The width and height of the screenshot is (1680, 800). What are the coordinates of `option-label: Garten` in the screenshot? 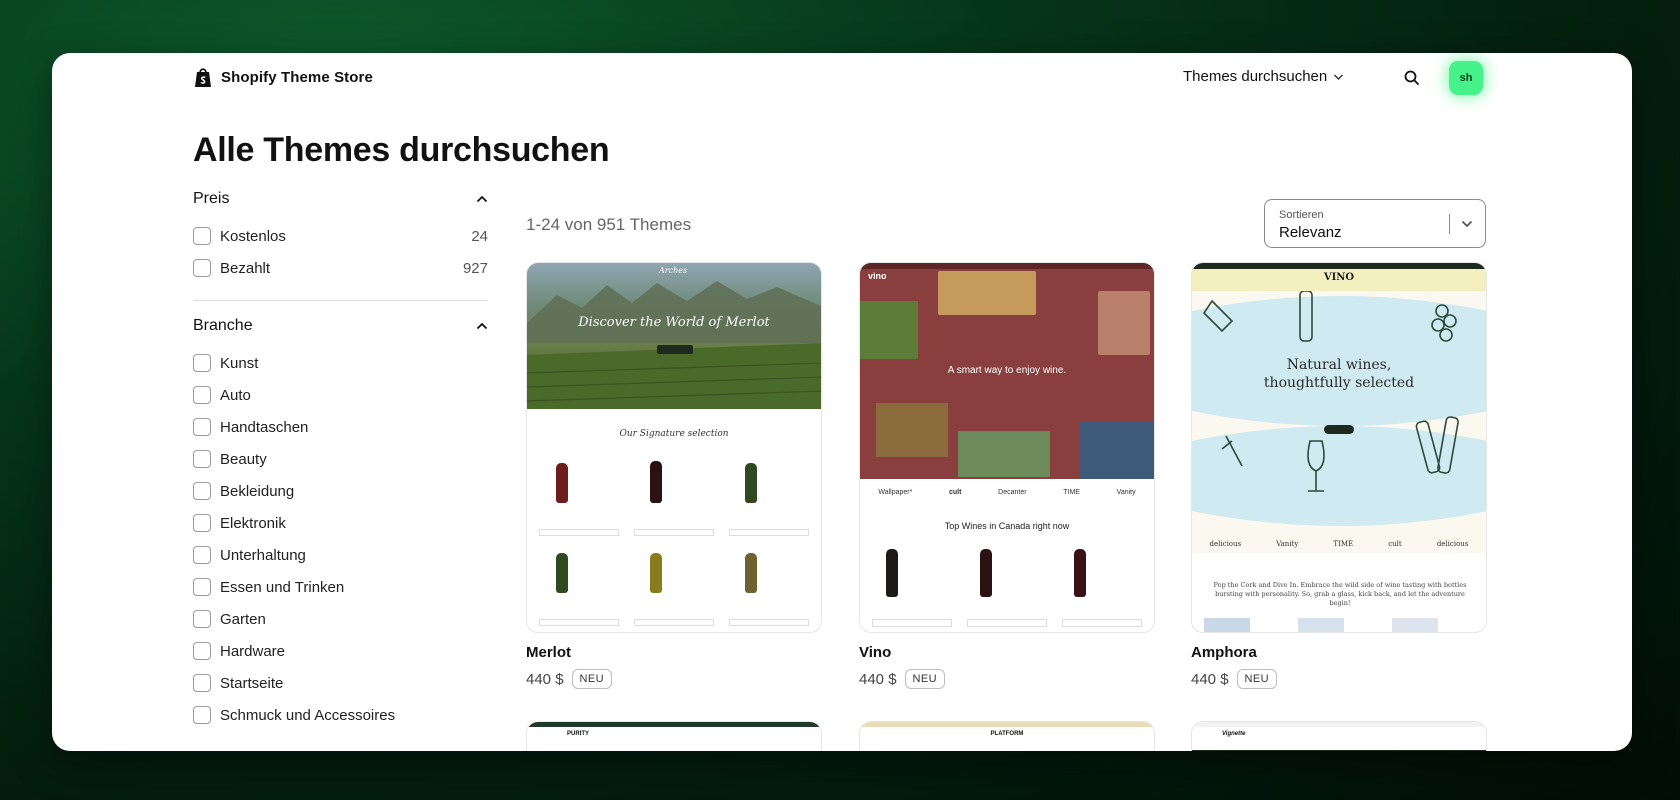 It's located at (243, 619).